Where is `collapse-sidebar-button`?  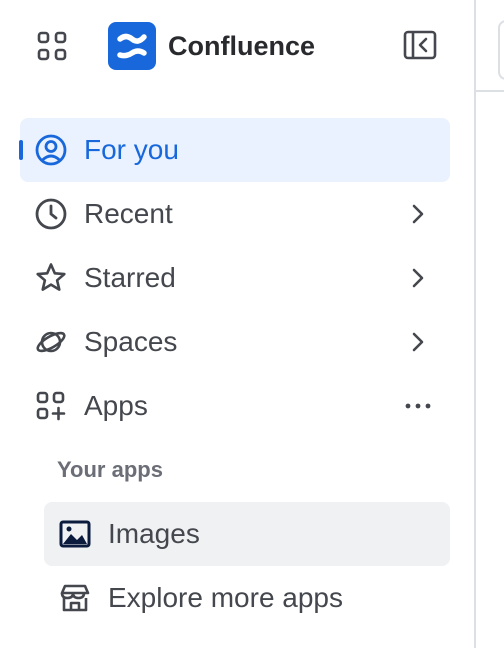
collapse-sidebar-button is located at coordinates (420, 46).